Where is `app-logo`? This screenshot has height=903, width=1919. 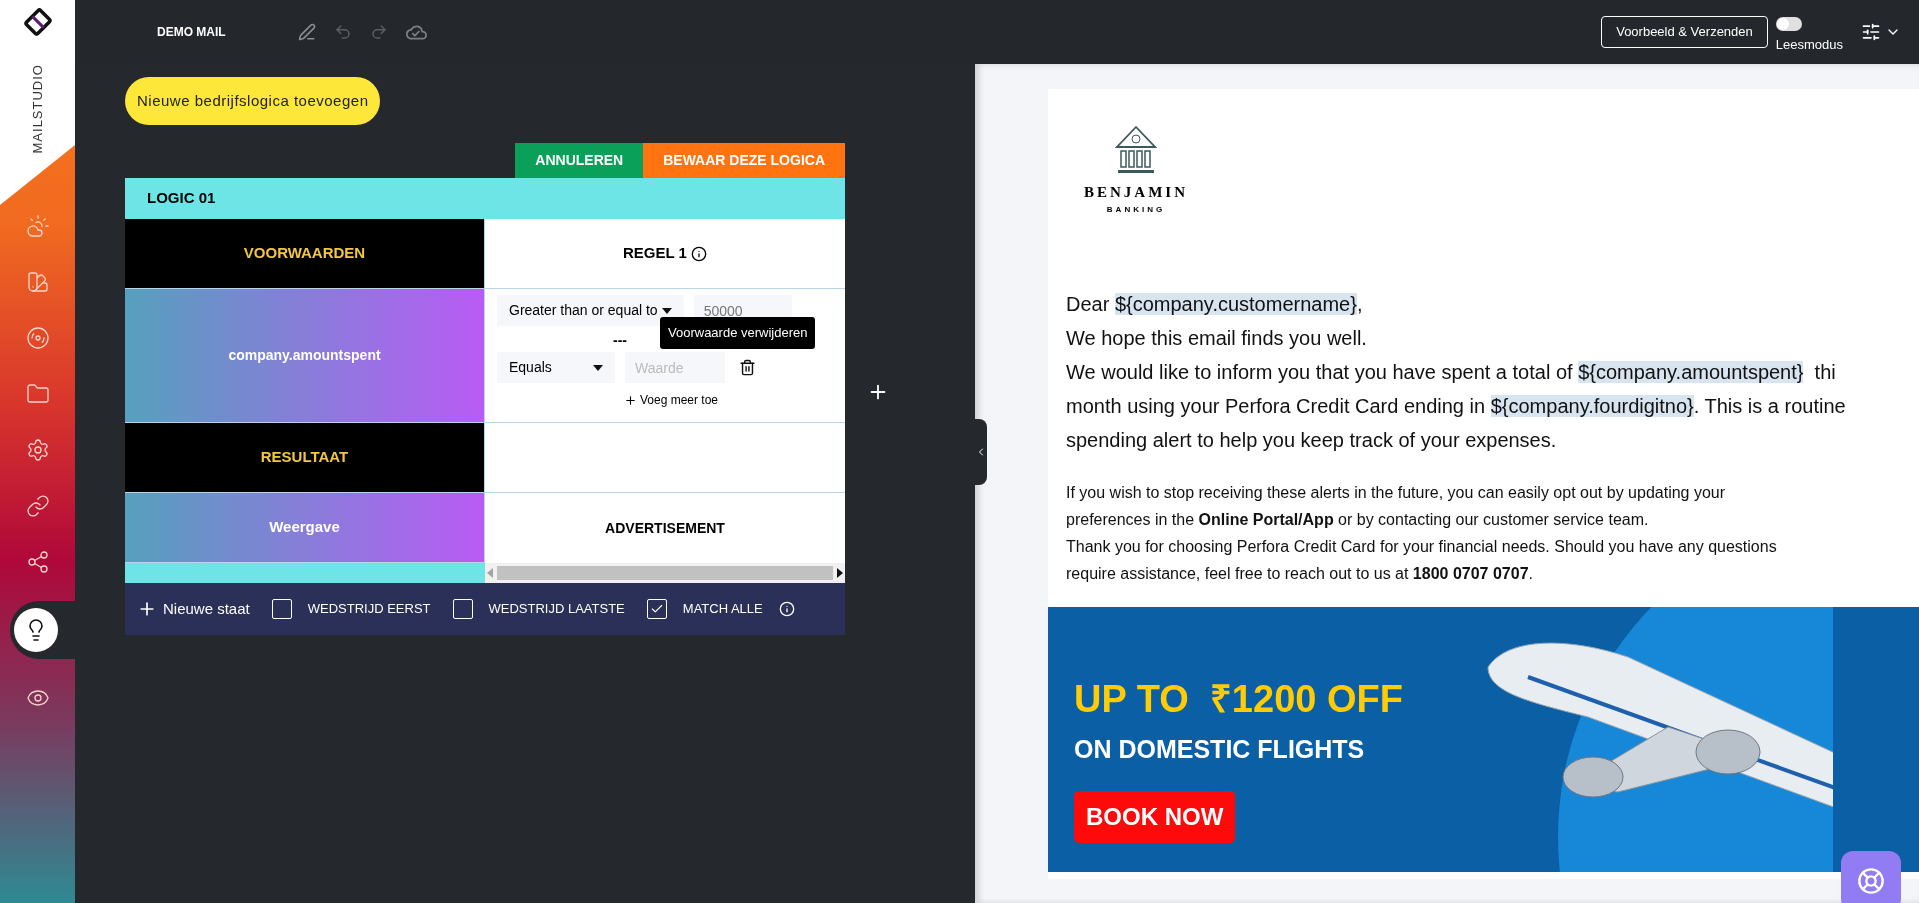
app-logo is located at coordinates (37, 22).